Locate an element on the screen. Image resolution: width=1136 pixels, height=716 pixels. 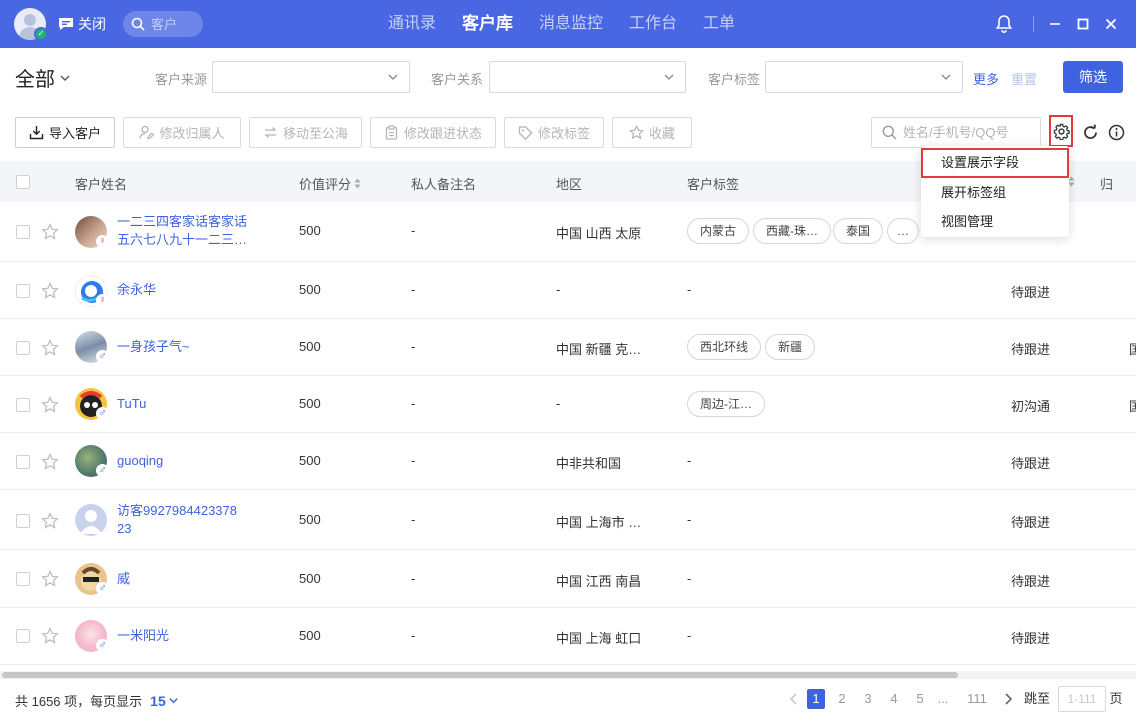
tag-icon is located at coordinates (525, 133).